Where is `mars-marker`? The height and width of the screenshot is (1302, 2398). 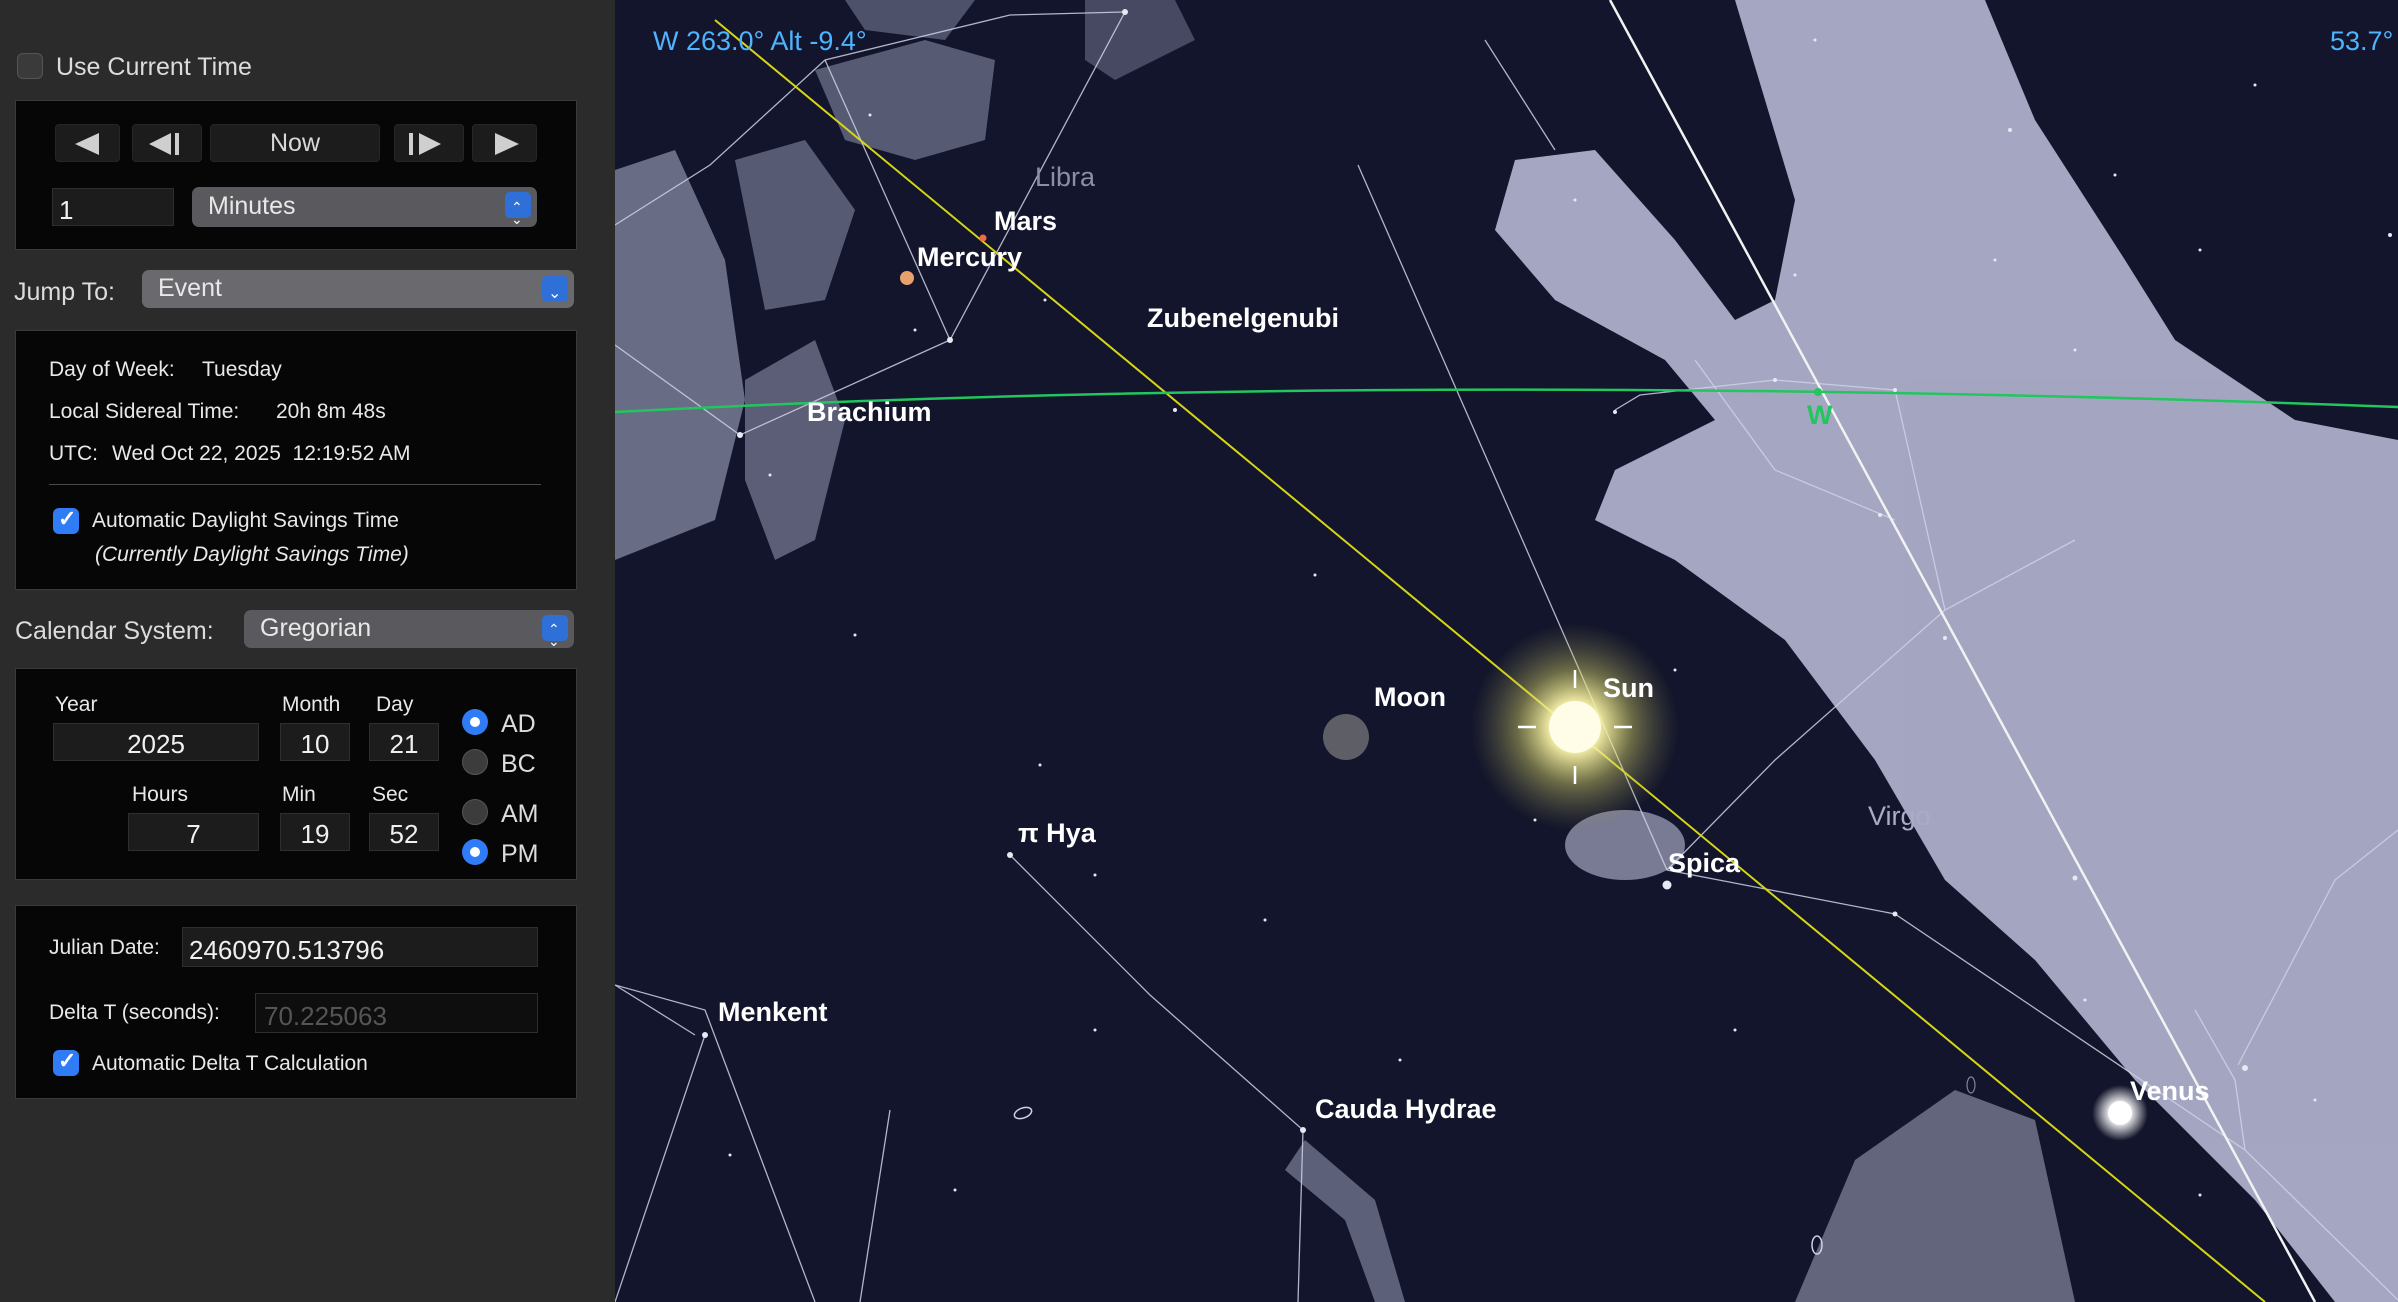 mars-marker is located at coordinates (983, 238).